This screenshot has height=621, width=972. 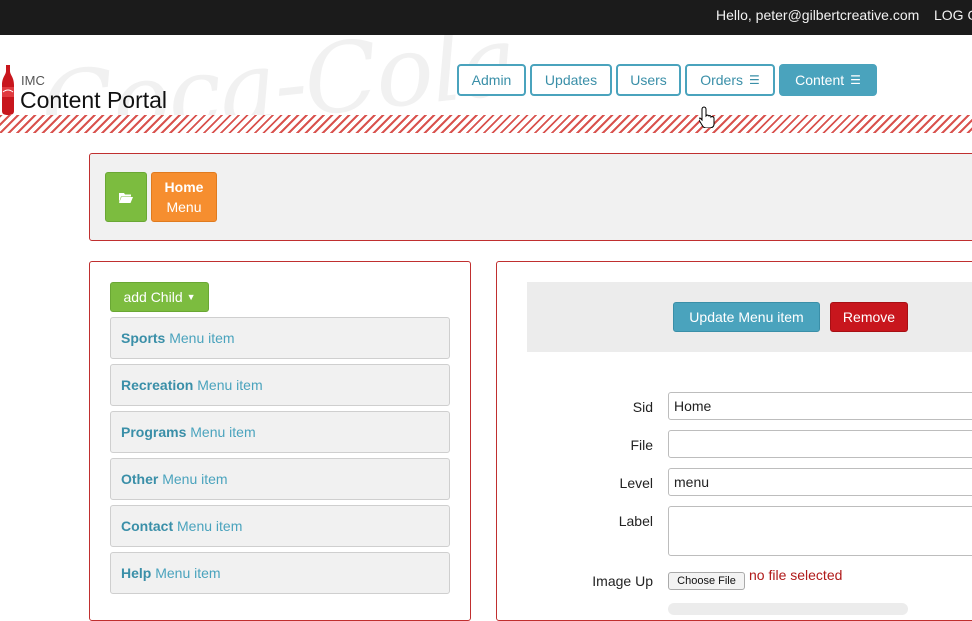 What do you see at coordinates (140, 479) in the screenshot?
I see `menu-item-name: Other` at bounding box center [140, 479].